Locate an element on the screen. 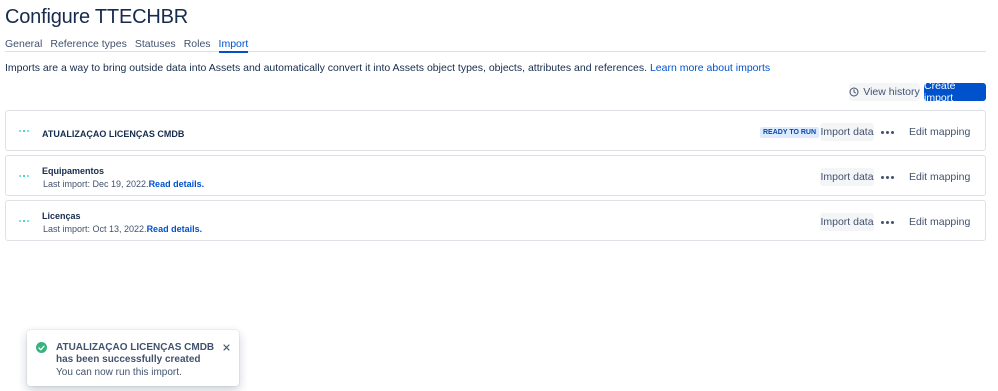 This screenshot has width=998, height=391. flag-body: You can now run this import. is located at coordinates (119, 372).